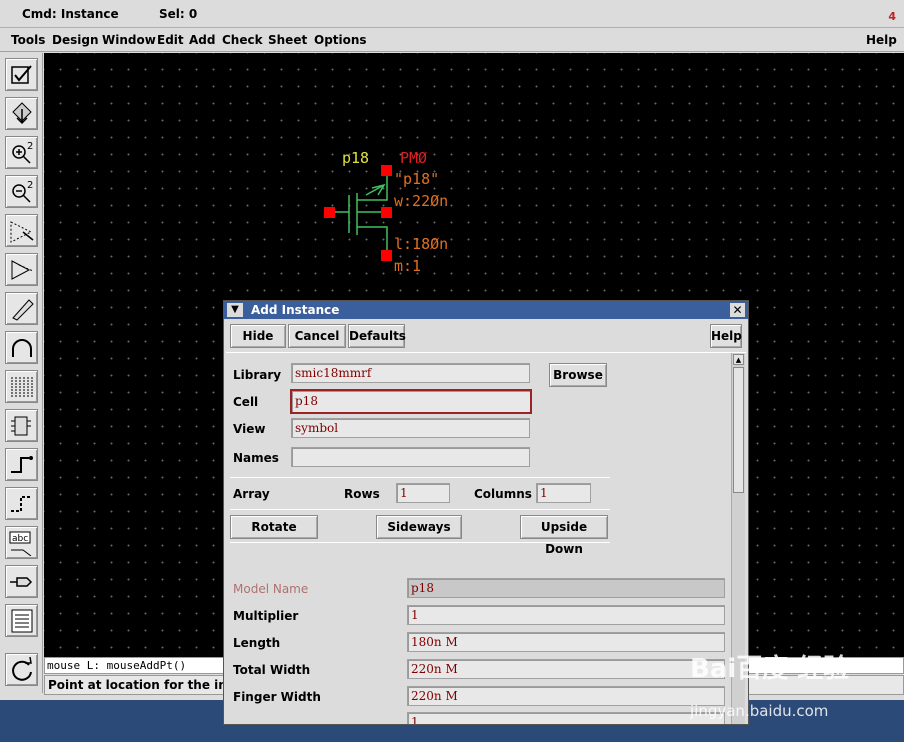 The width and height of the screenshot is (904, 742). Describe the element at coordinates (242, 40) in the screenshot. I see `menu-check: Check` at that location.